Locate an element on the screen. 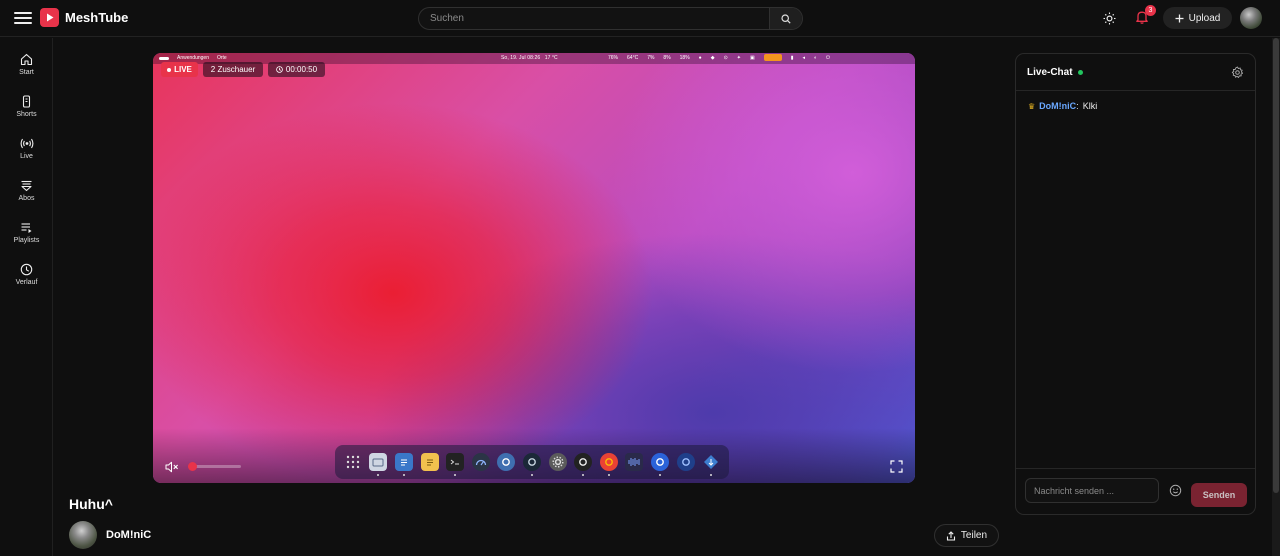 The height and width of the screenshot is (556, 1280). online-status-dot is located at coordinates (1080, 72).